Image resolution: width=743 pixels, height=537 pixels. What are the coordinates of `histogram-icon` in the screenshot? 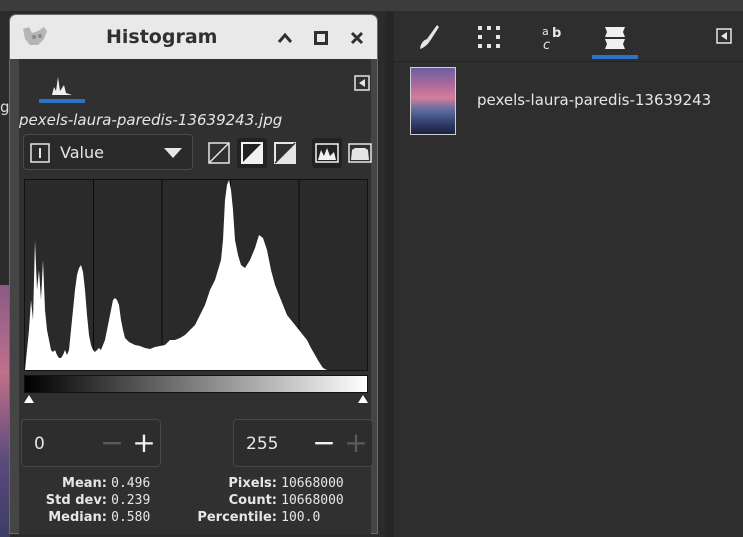 It's located at (62, 86).